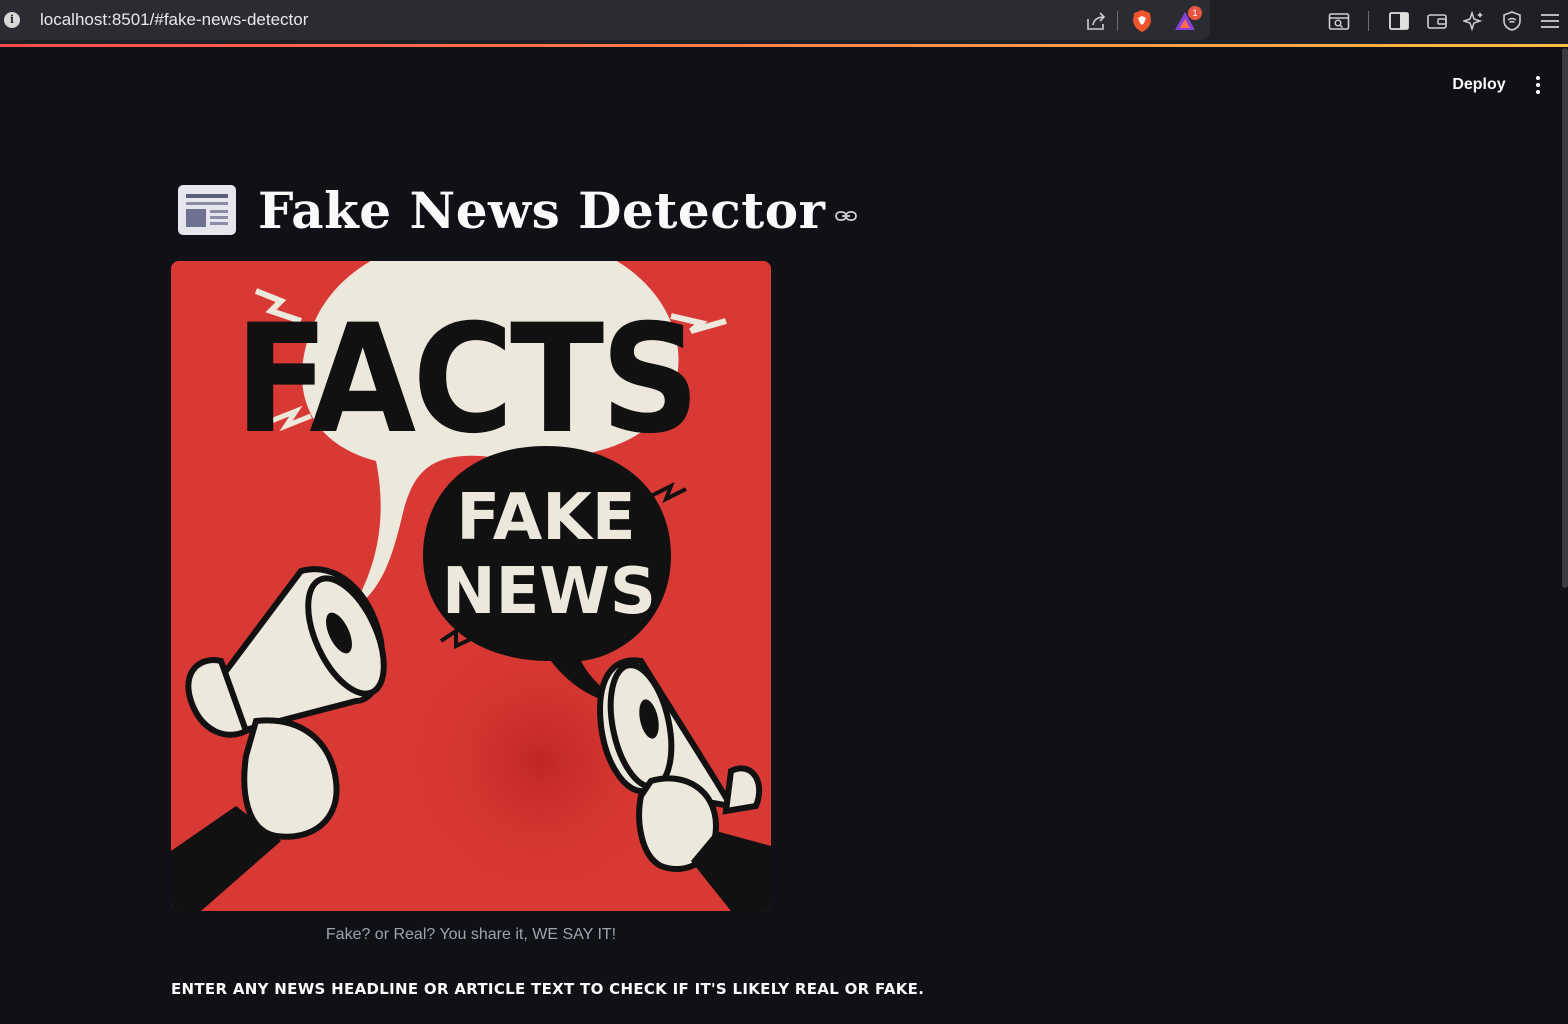 The image size is (1568, 1024). I want to click on site-info-icon: i, so click(12, 20).